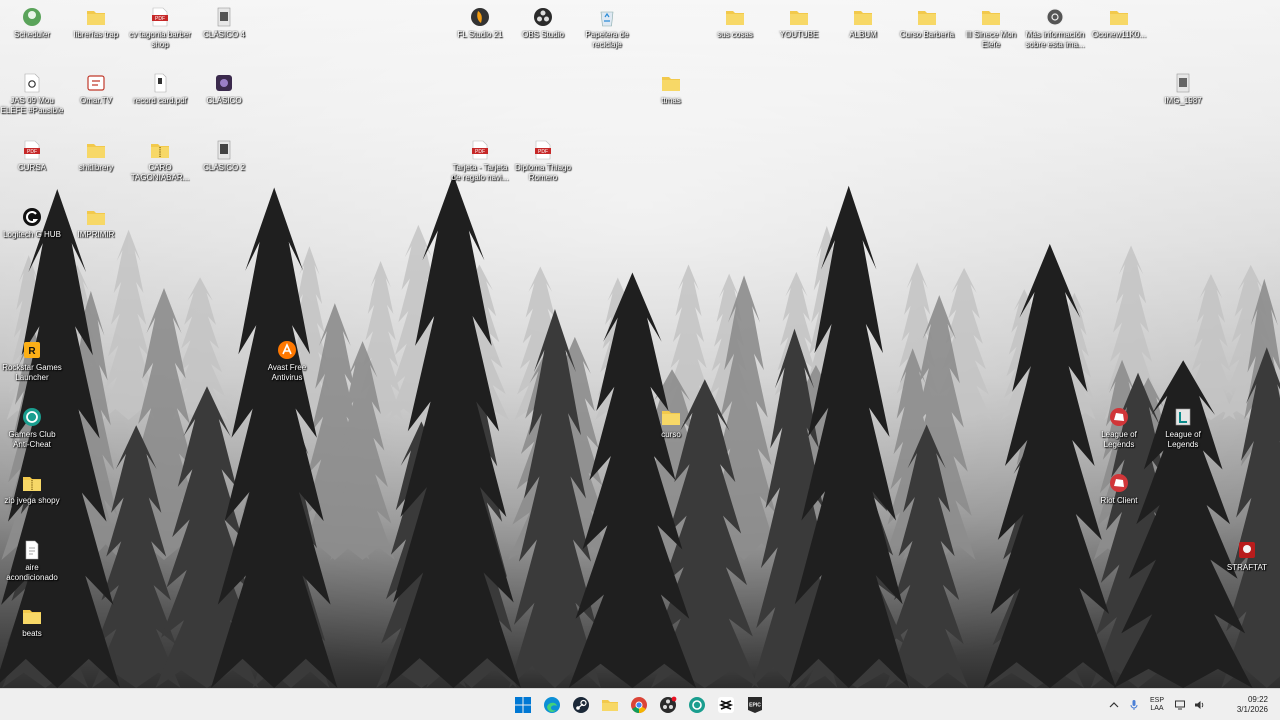 The width and height of the screenshot is (1280, 720). I want to click on pdf-file-icon: PDF, so click(32, 150).